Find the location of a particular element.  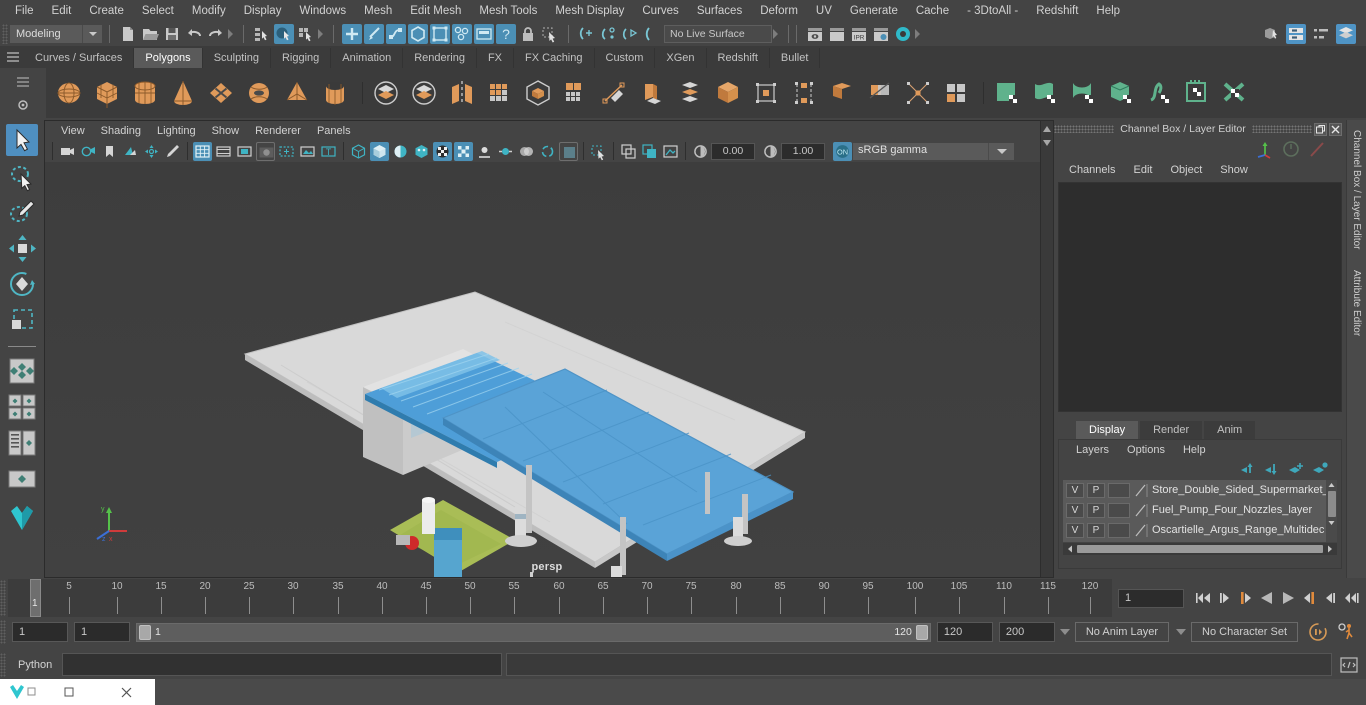

pinch-tool-icon is located at coordinates (1159, 93).